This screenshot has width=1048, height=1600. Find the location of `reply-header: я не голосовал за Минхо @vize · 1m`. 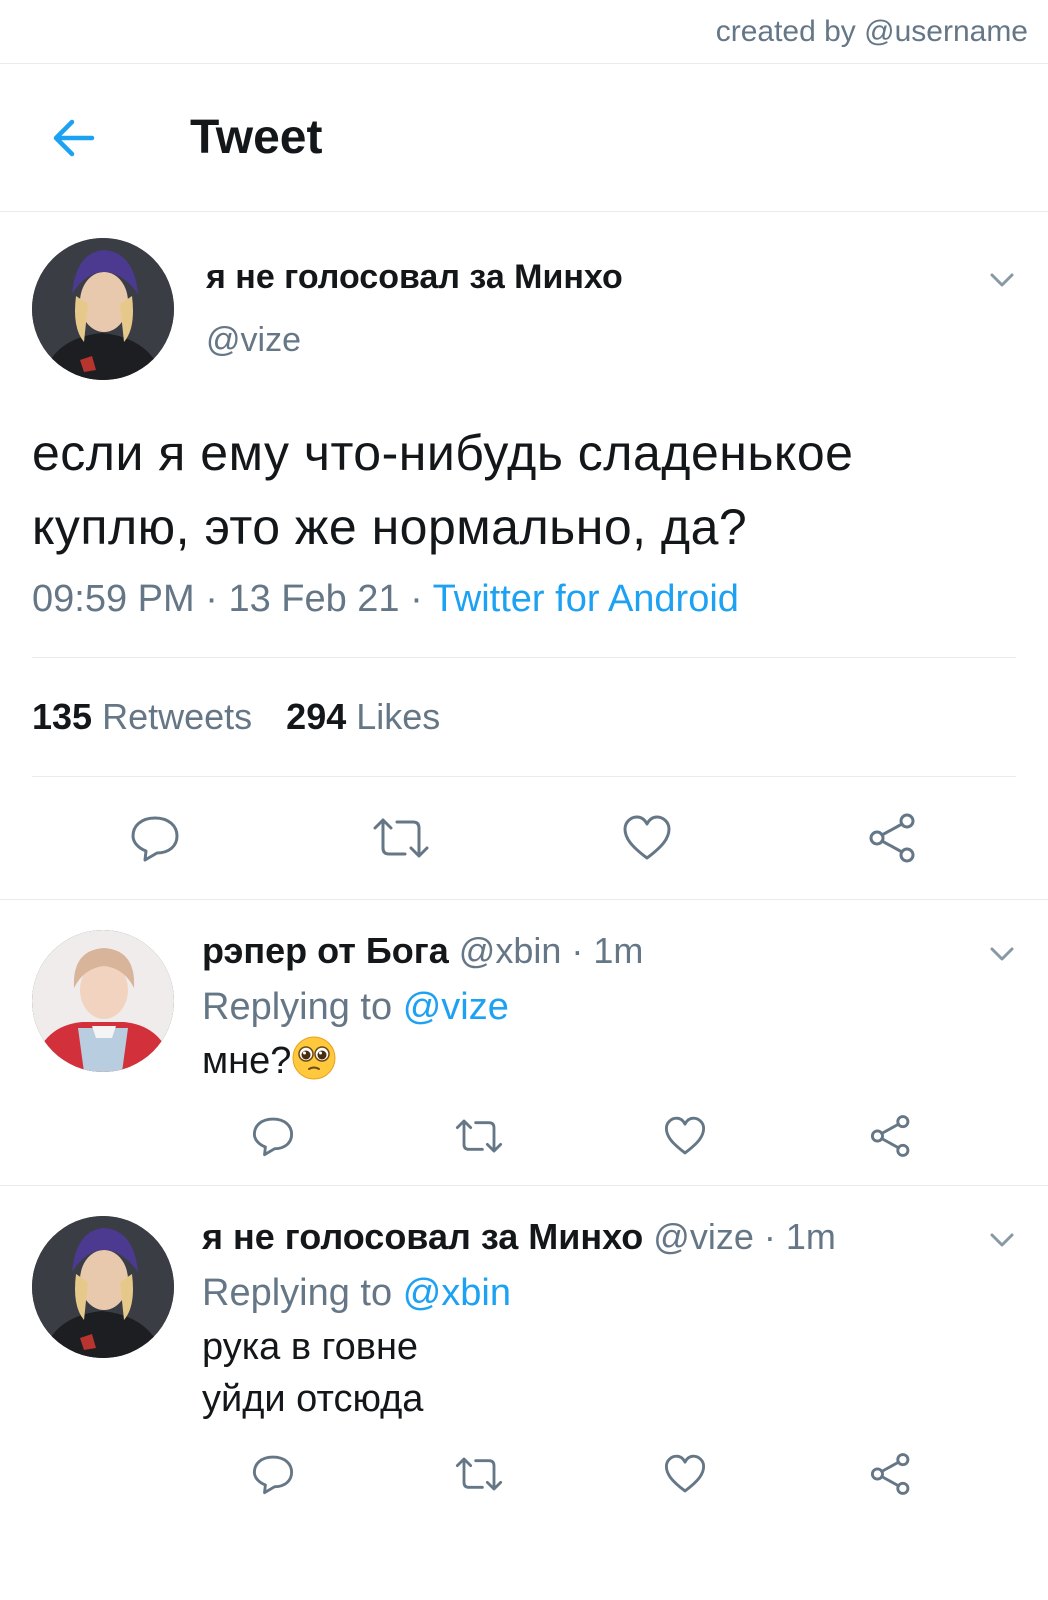

reply-header: я не голосовал за Минхо @vize · 1m is located at coordinates (609, 1237).